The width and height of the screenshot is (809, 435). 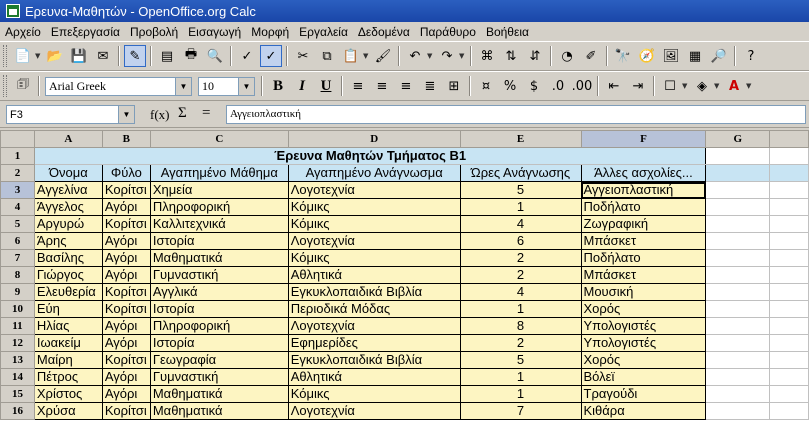 I want to click on cell: Βασίλης, so click(x=68, y=258).